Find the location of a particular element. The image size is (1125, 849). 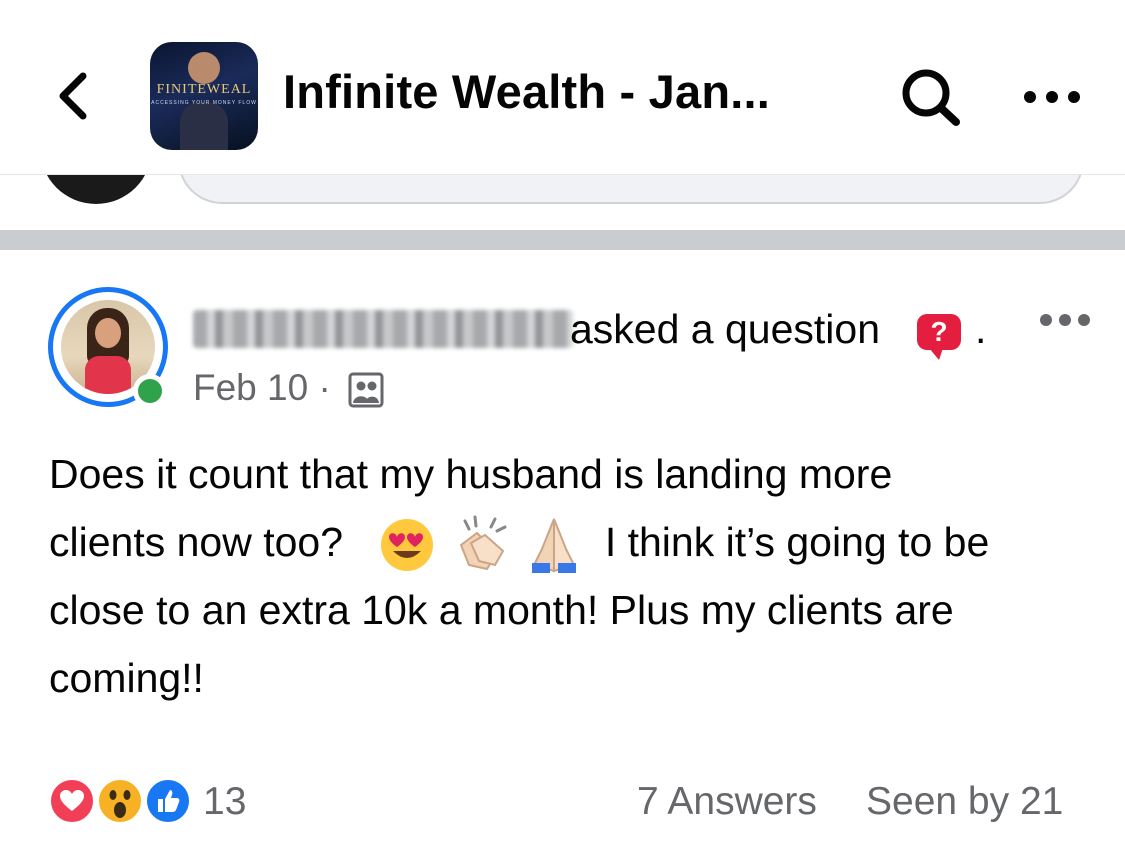

online-status-indicator is located at coordinates (150, 391).